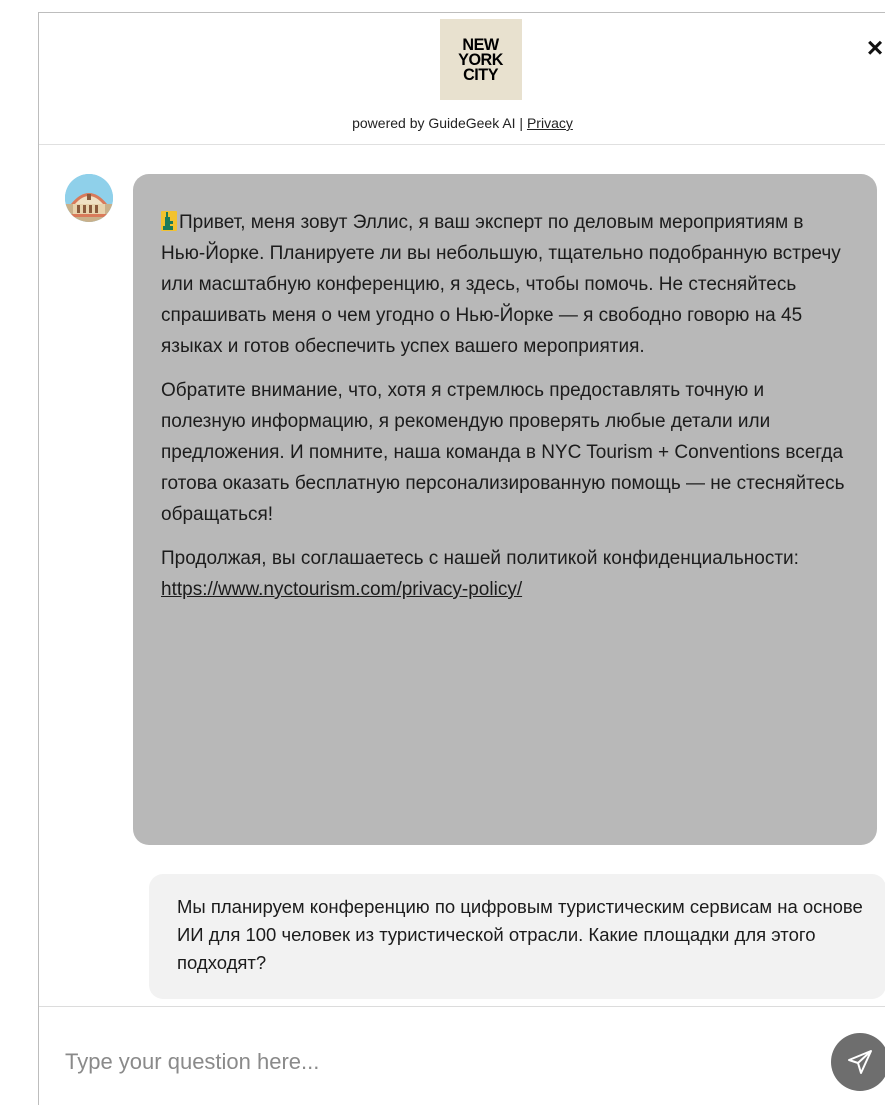 The image size is (885, 1106). I want to click on building-avatar-icon, so click(89, 198).